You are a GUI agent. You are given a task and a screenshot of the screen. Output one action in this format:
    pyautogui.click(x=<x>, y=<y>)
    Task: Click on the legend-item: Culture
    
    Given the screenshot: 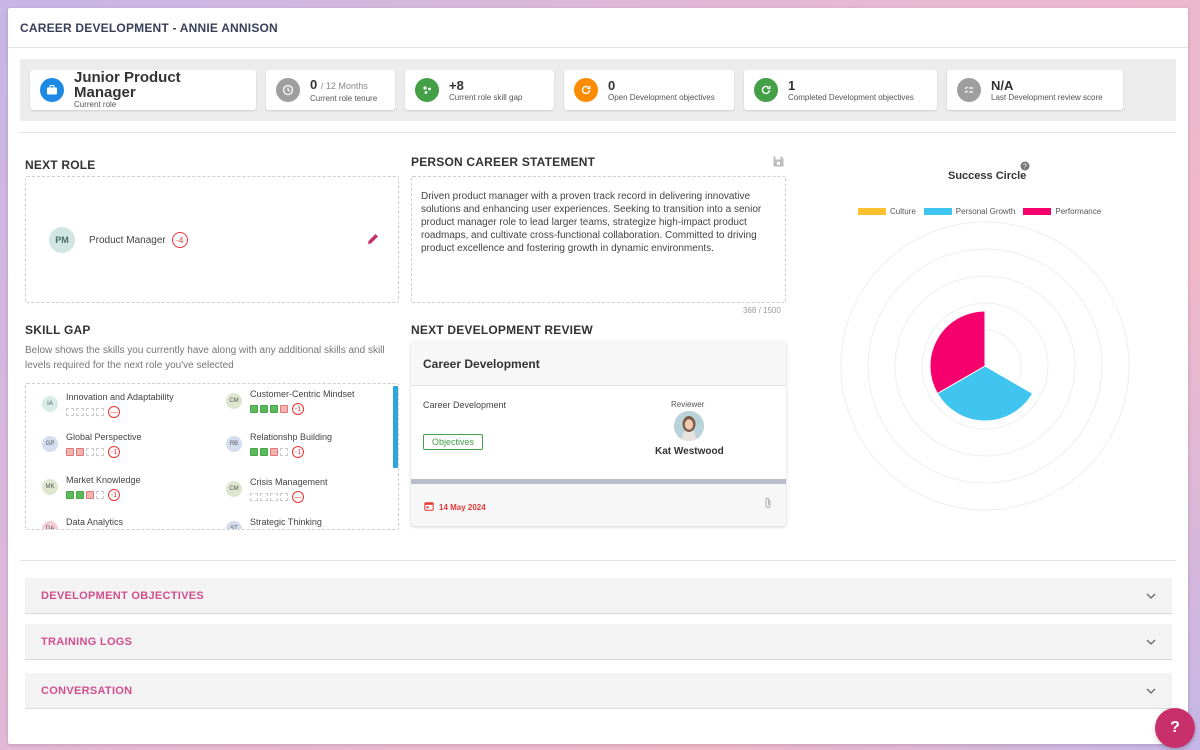 What is the action you would take?
    pyautogui.click(x=887, y=211)
    